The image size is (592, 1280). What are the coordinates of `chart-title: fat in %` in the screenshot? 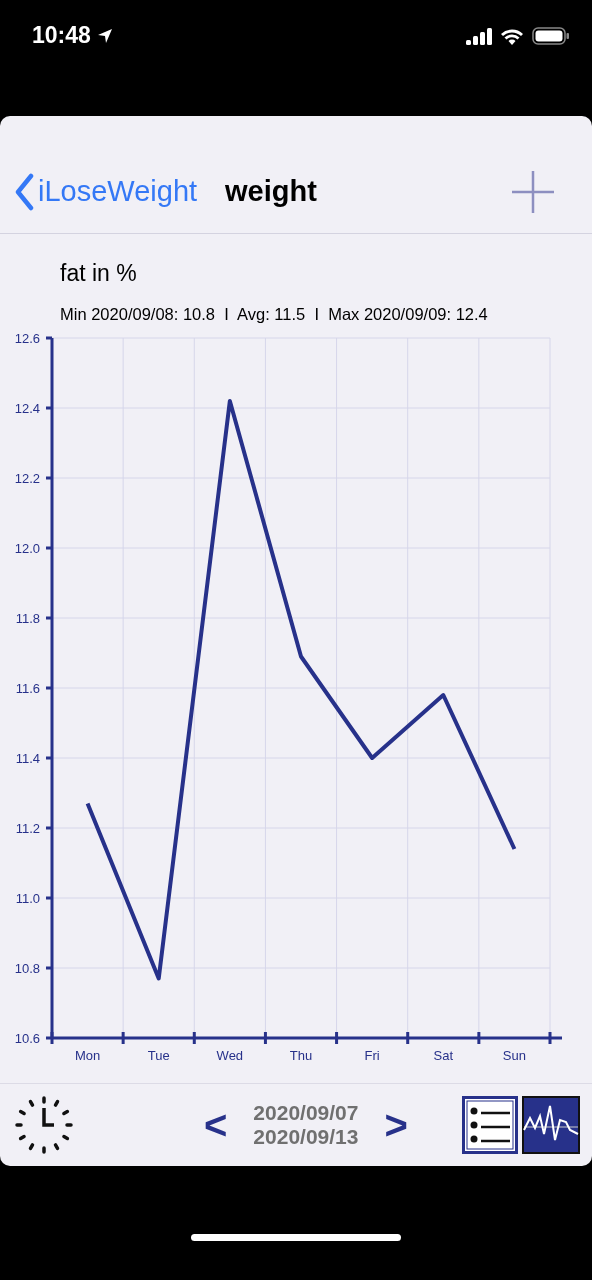 It's located at (99, 273).